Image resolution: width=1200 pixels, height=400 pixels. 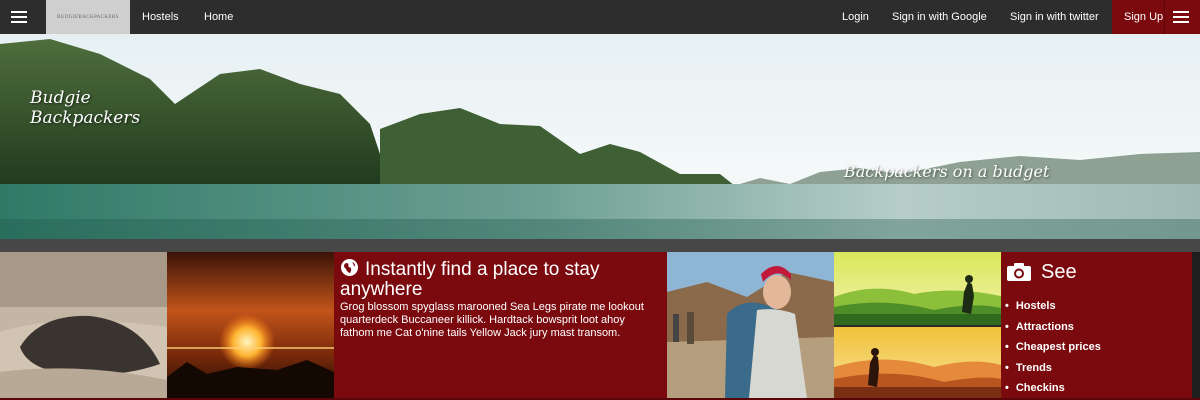 What do you see at coordinates (1181, 17) in the screenshot?
I see `secondary-menu-icon` at bounding box center [1181, 17].